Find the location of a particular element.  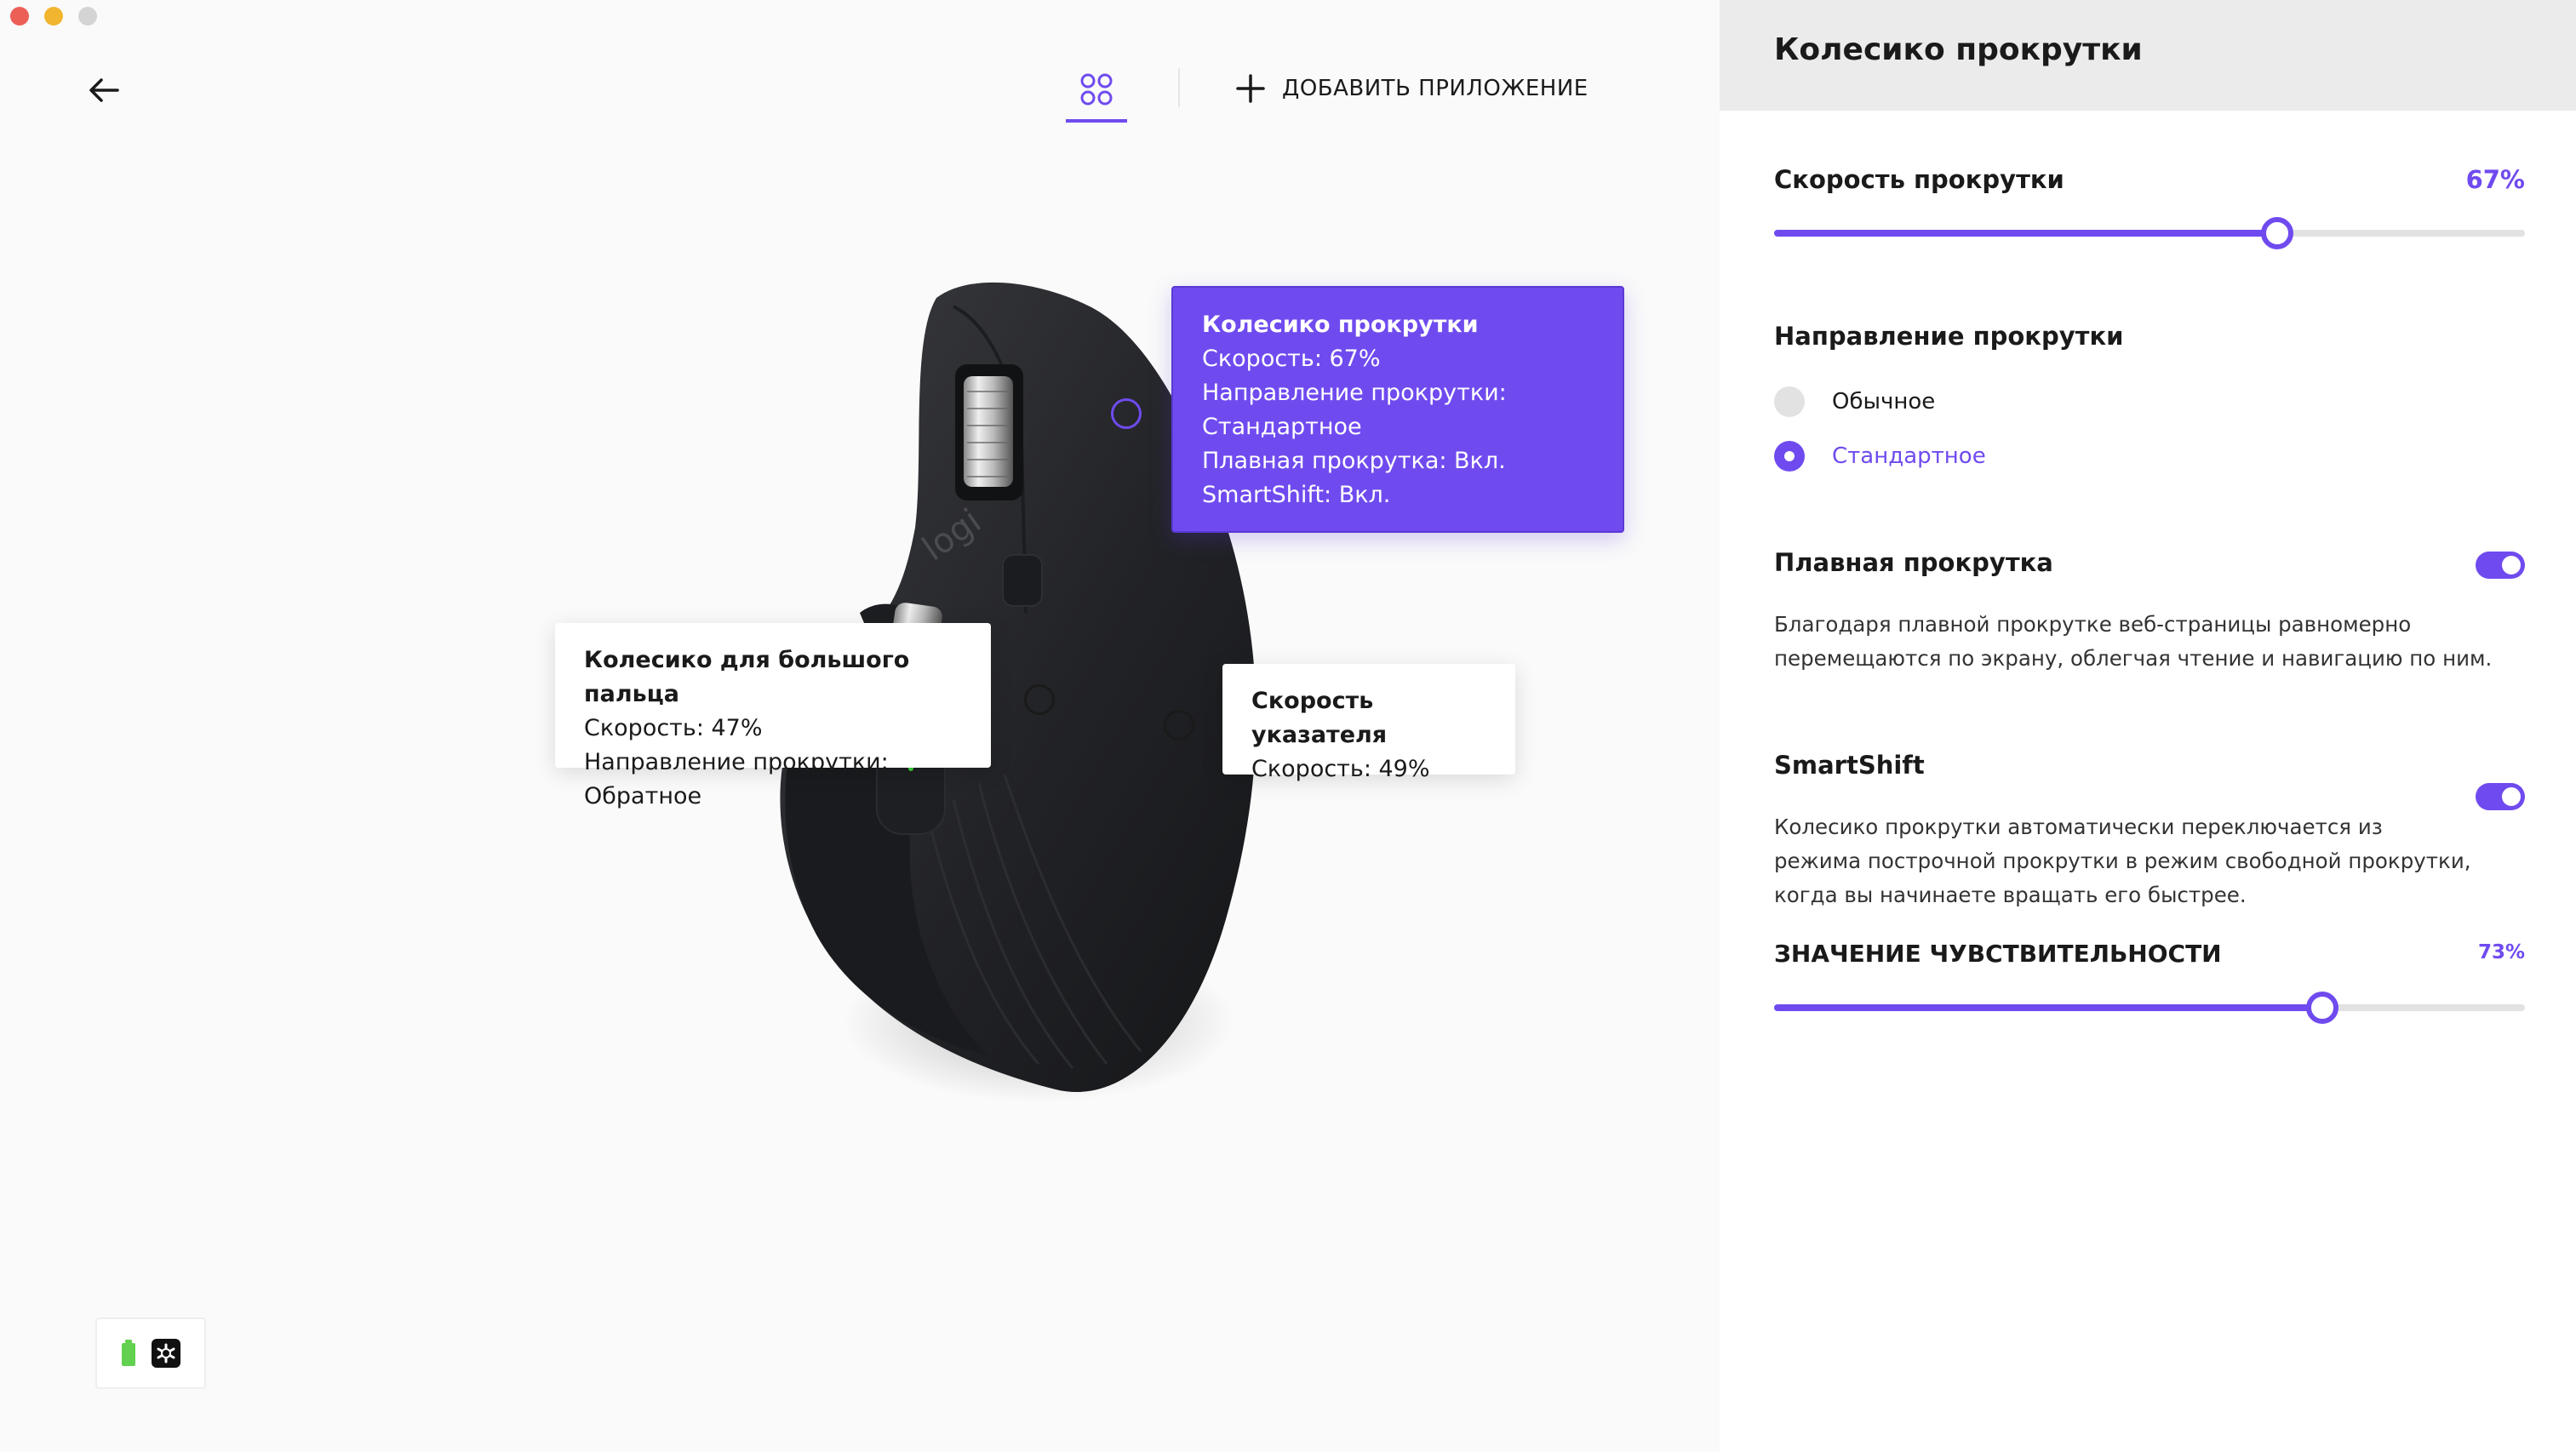

direction-option-standard: Стандартное is located at coordinates (1880, 456).